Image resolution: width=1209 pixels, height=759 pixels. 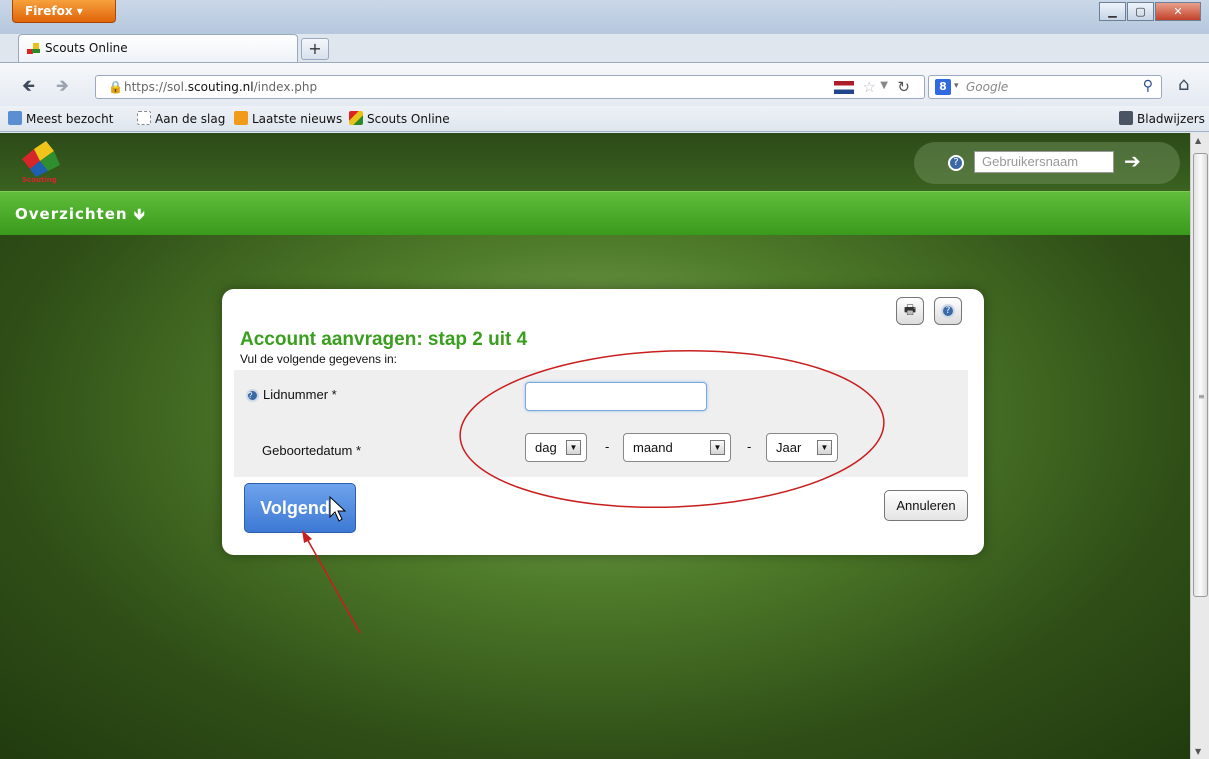 I want to click on lock-icon: 🔒, so click(x=115, y=87).